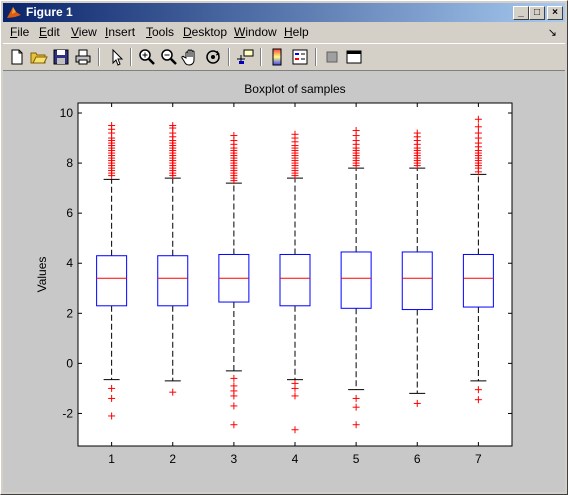 The height and width of the screenshot is (495, 568). What do you see at coordinates (67, 413) in the screenshot?
I see `y-tick-label: -2` at bounding box center [67, 413].